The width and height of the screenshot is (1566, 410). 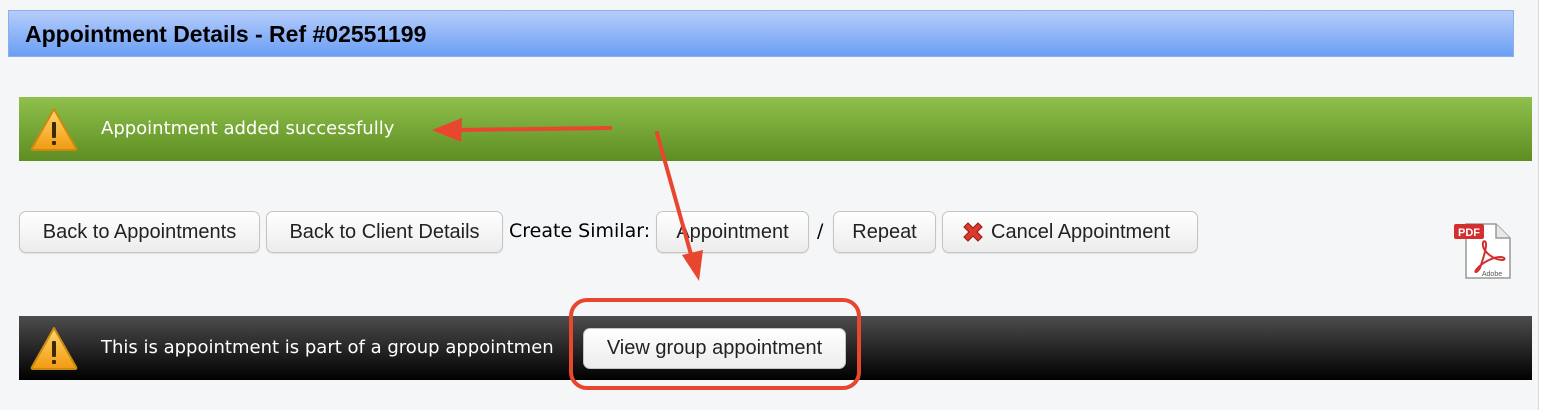 What do you see at coordinates (1469, 233) in the screenshot?
I see `pdf-badge-label: PDF` at bounding box center [1469, 233].